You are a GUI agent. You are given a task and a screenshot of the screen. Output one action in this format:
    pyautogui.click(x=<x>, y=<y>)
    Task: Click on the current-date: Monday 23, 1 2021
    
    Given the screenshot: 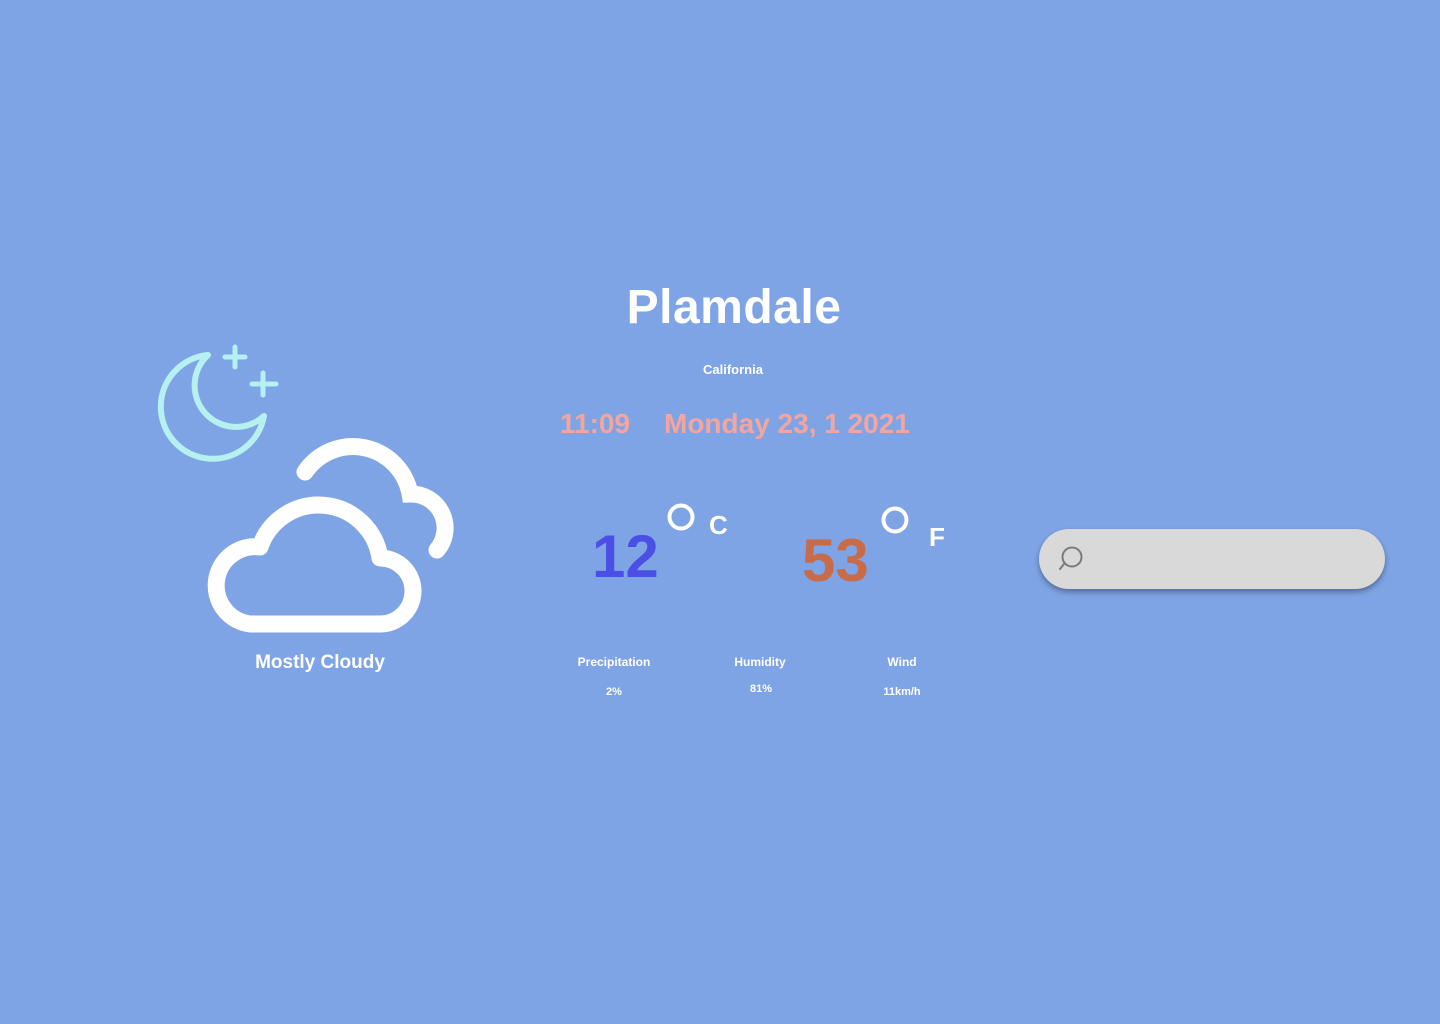 What is the action you would take?
    pyautogui.click(x=787, y=423)
    